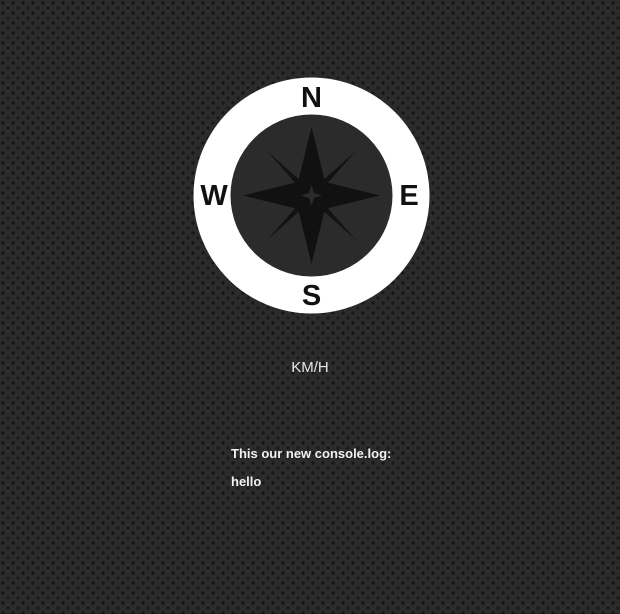  Describe the element at coordinates (311, 98) in the screenshot. I see `compass-north-label: N` at that location.